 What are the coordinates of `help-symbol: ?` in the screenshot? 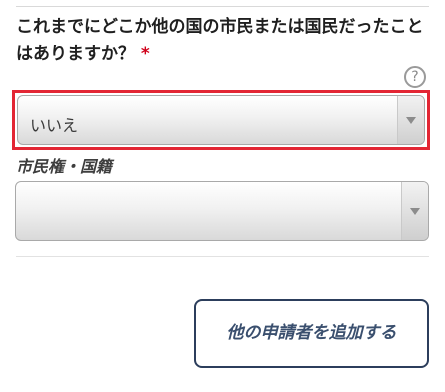 It's located at (415, 77).